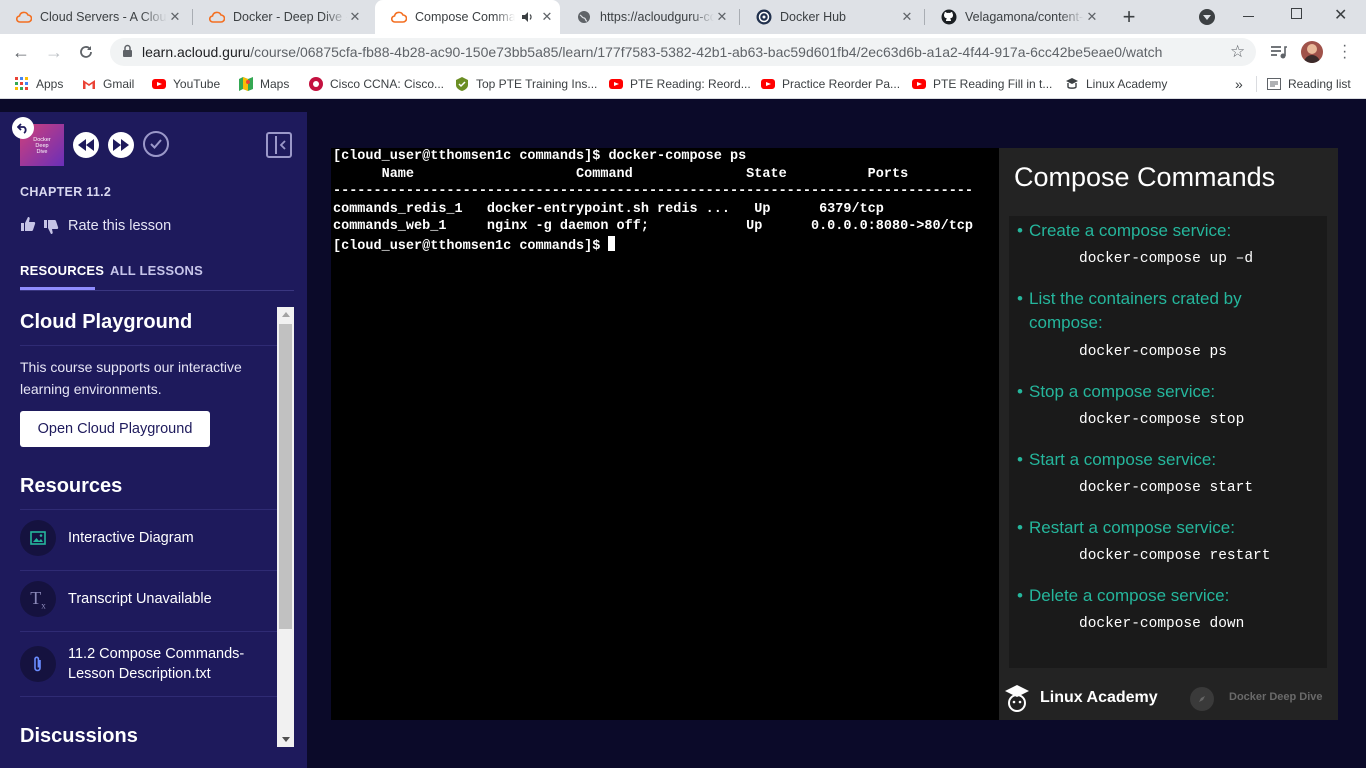  Describe the element at coordinates (86, 145) in the screenshot. I see `previous-lesson-icon` at that location.